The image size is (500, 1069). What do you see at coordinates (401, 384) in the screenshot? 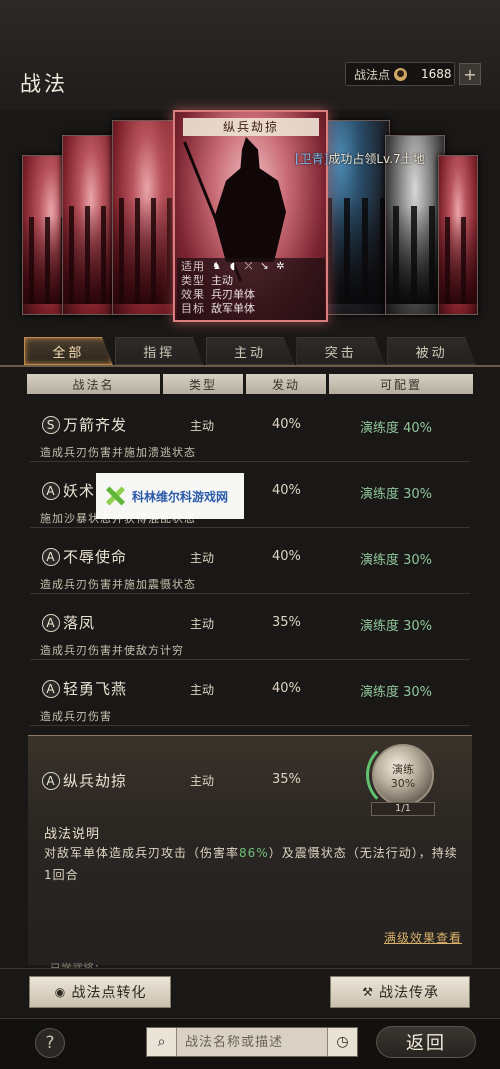
I see `col-header-configurable: 可配置` at bounding box center [401, 384].